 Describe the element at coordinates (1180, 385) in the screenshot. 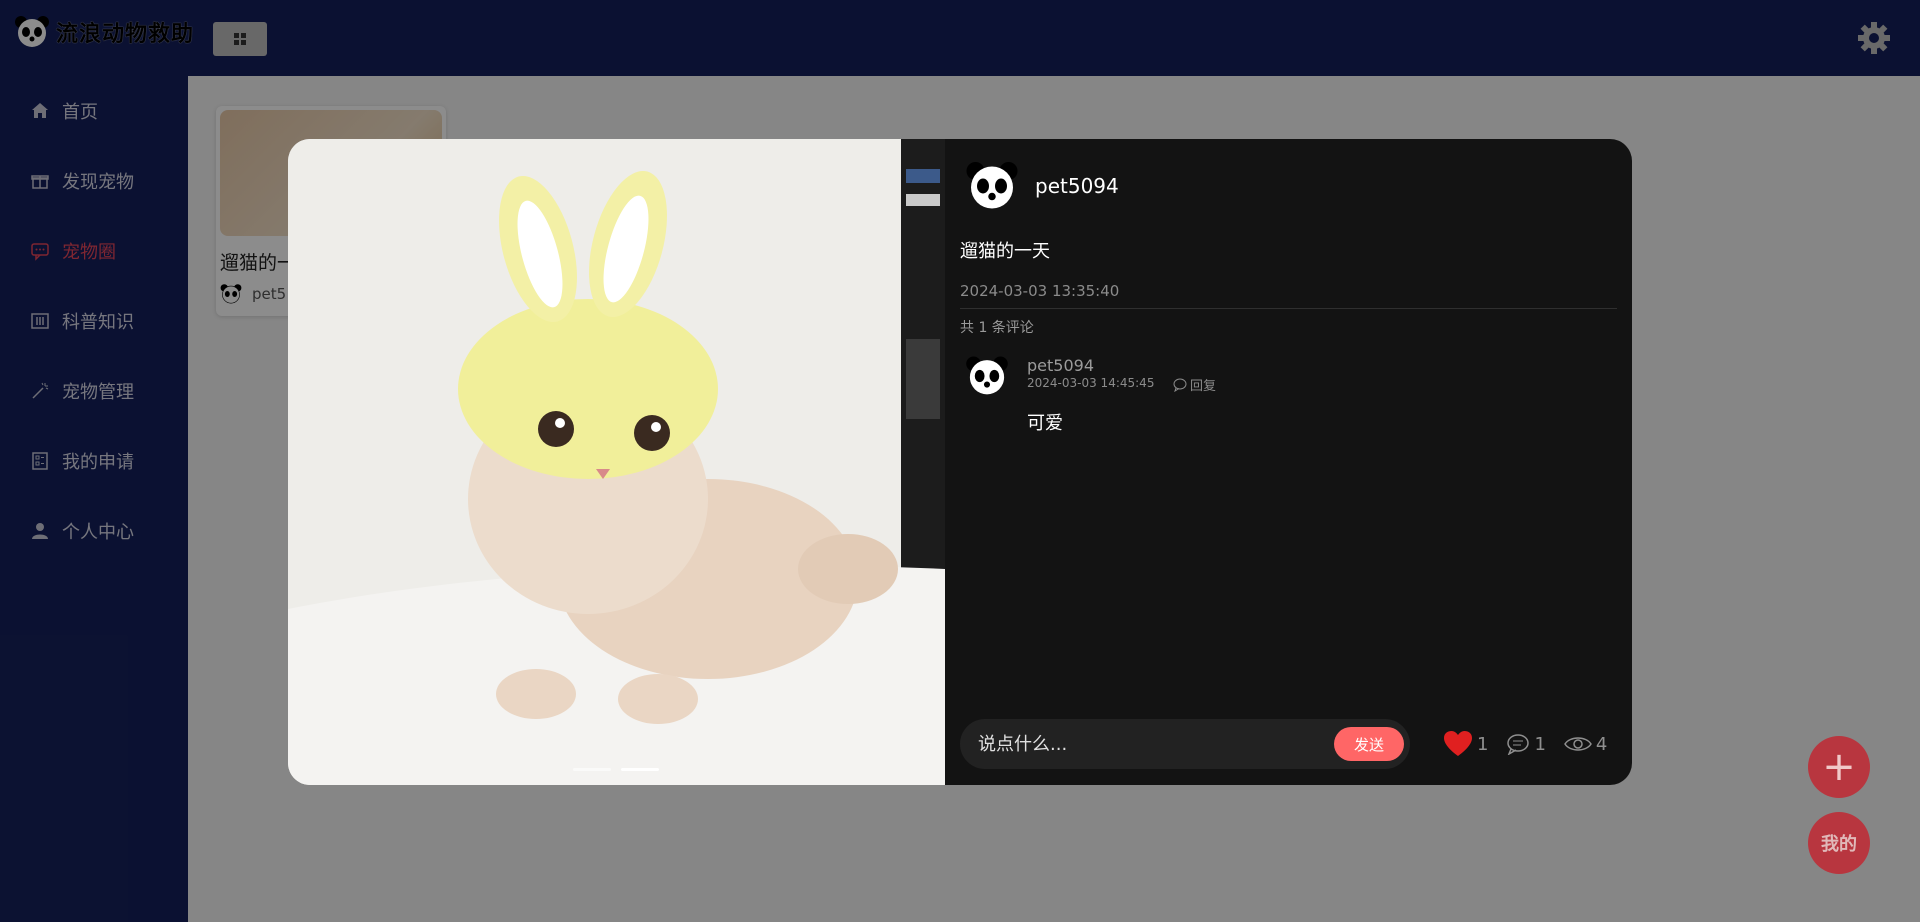

I see `reply-icon` at that location.